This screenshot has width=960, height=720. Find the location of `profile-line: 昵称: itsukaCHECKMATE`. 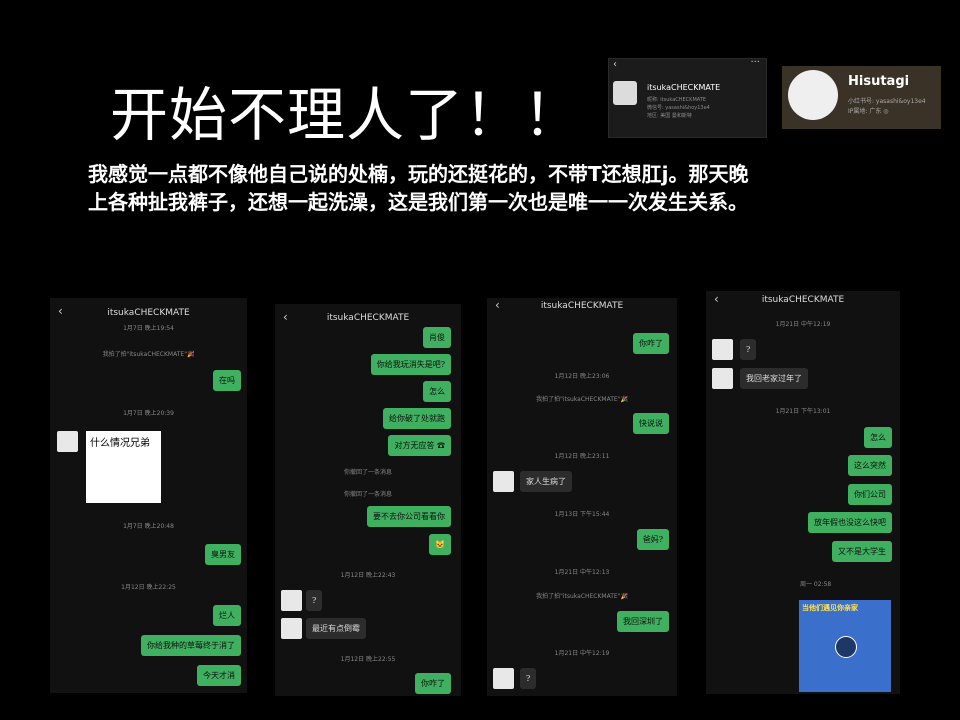

profile-line: 昵称: itsukaCHECKMATE is located at coordinates (677, 100).